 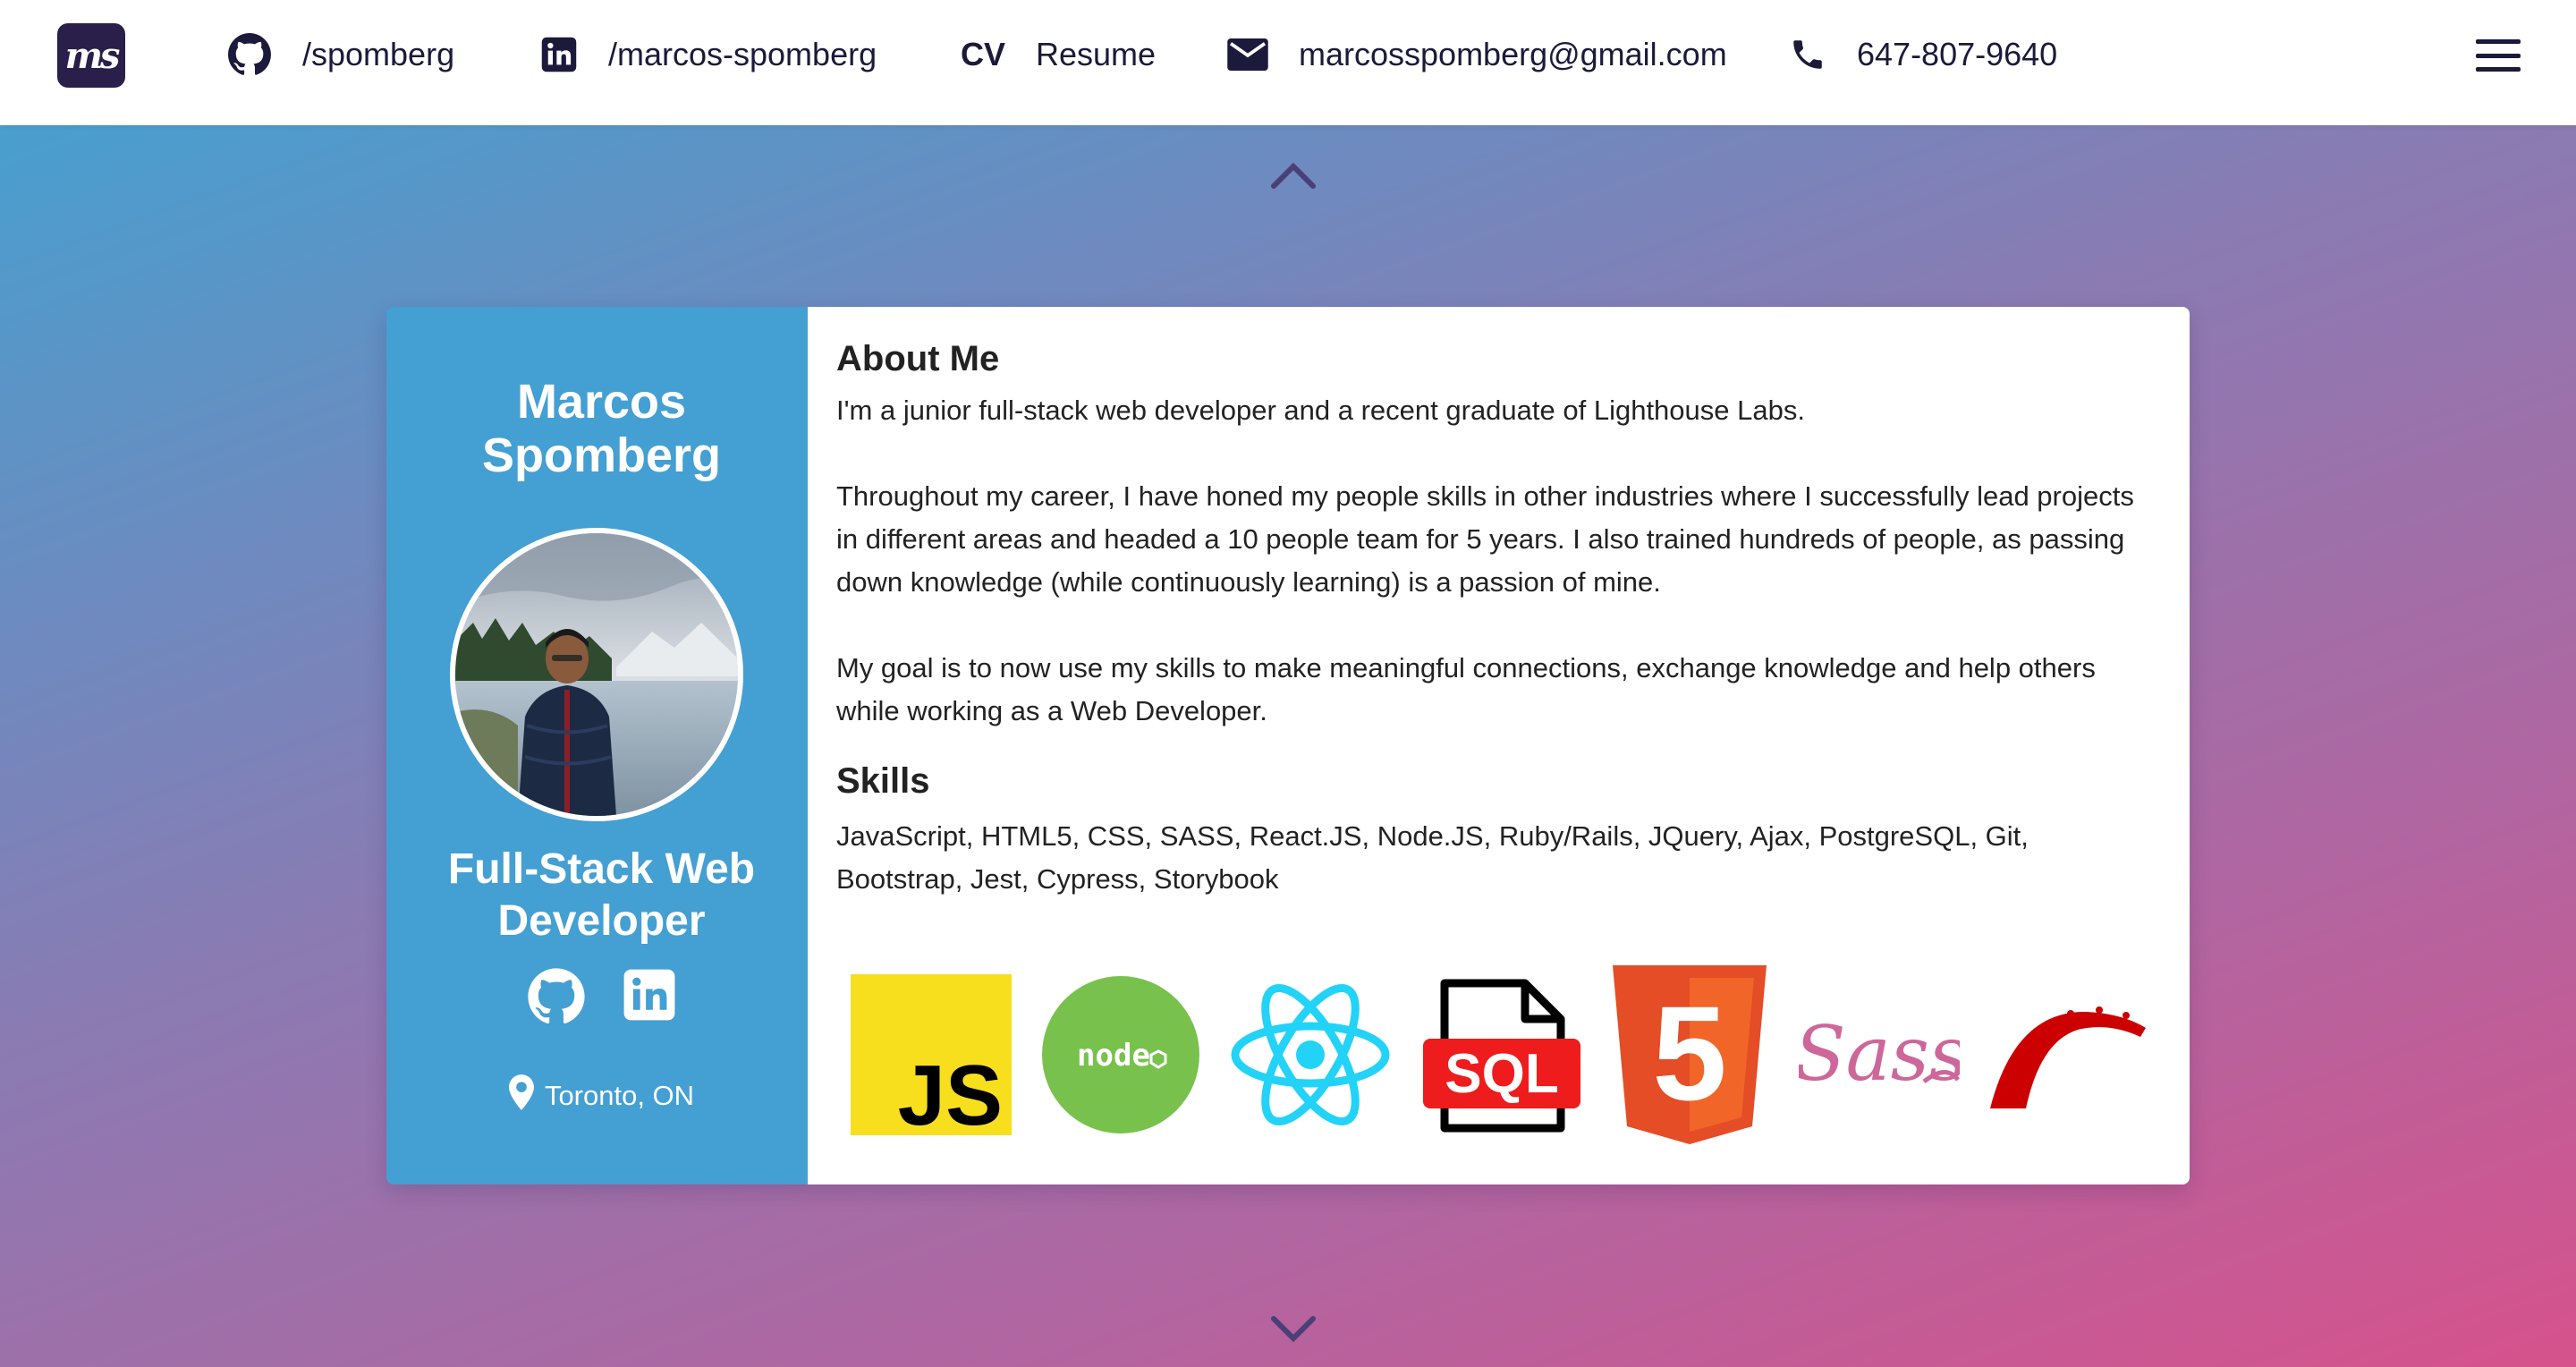 I want to click on phone-link: 647-807-9640, so click(x=1923, y=55).